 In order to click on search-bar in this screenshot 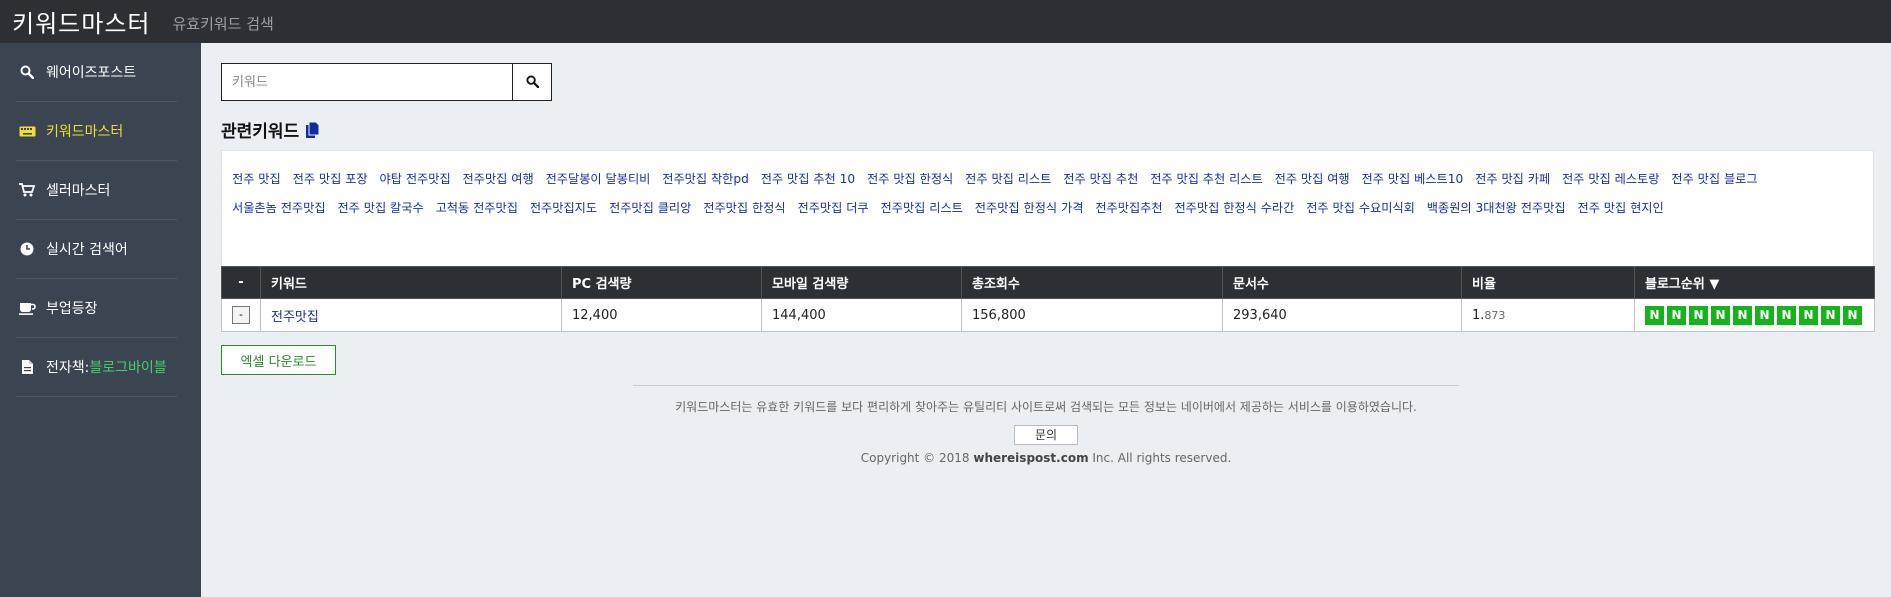, I will do `click(386, 82)`.